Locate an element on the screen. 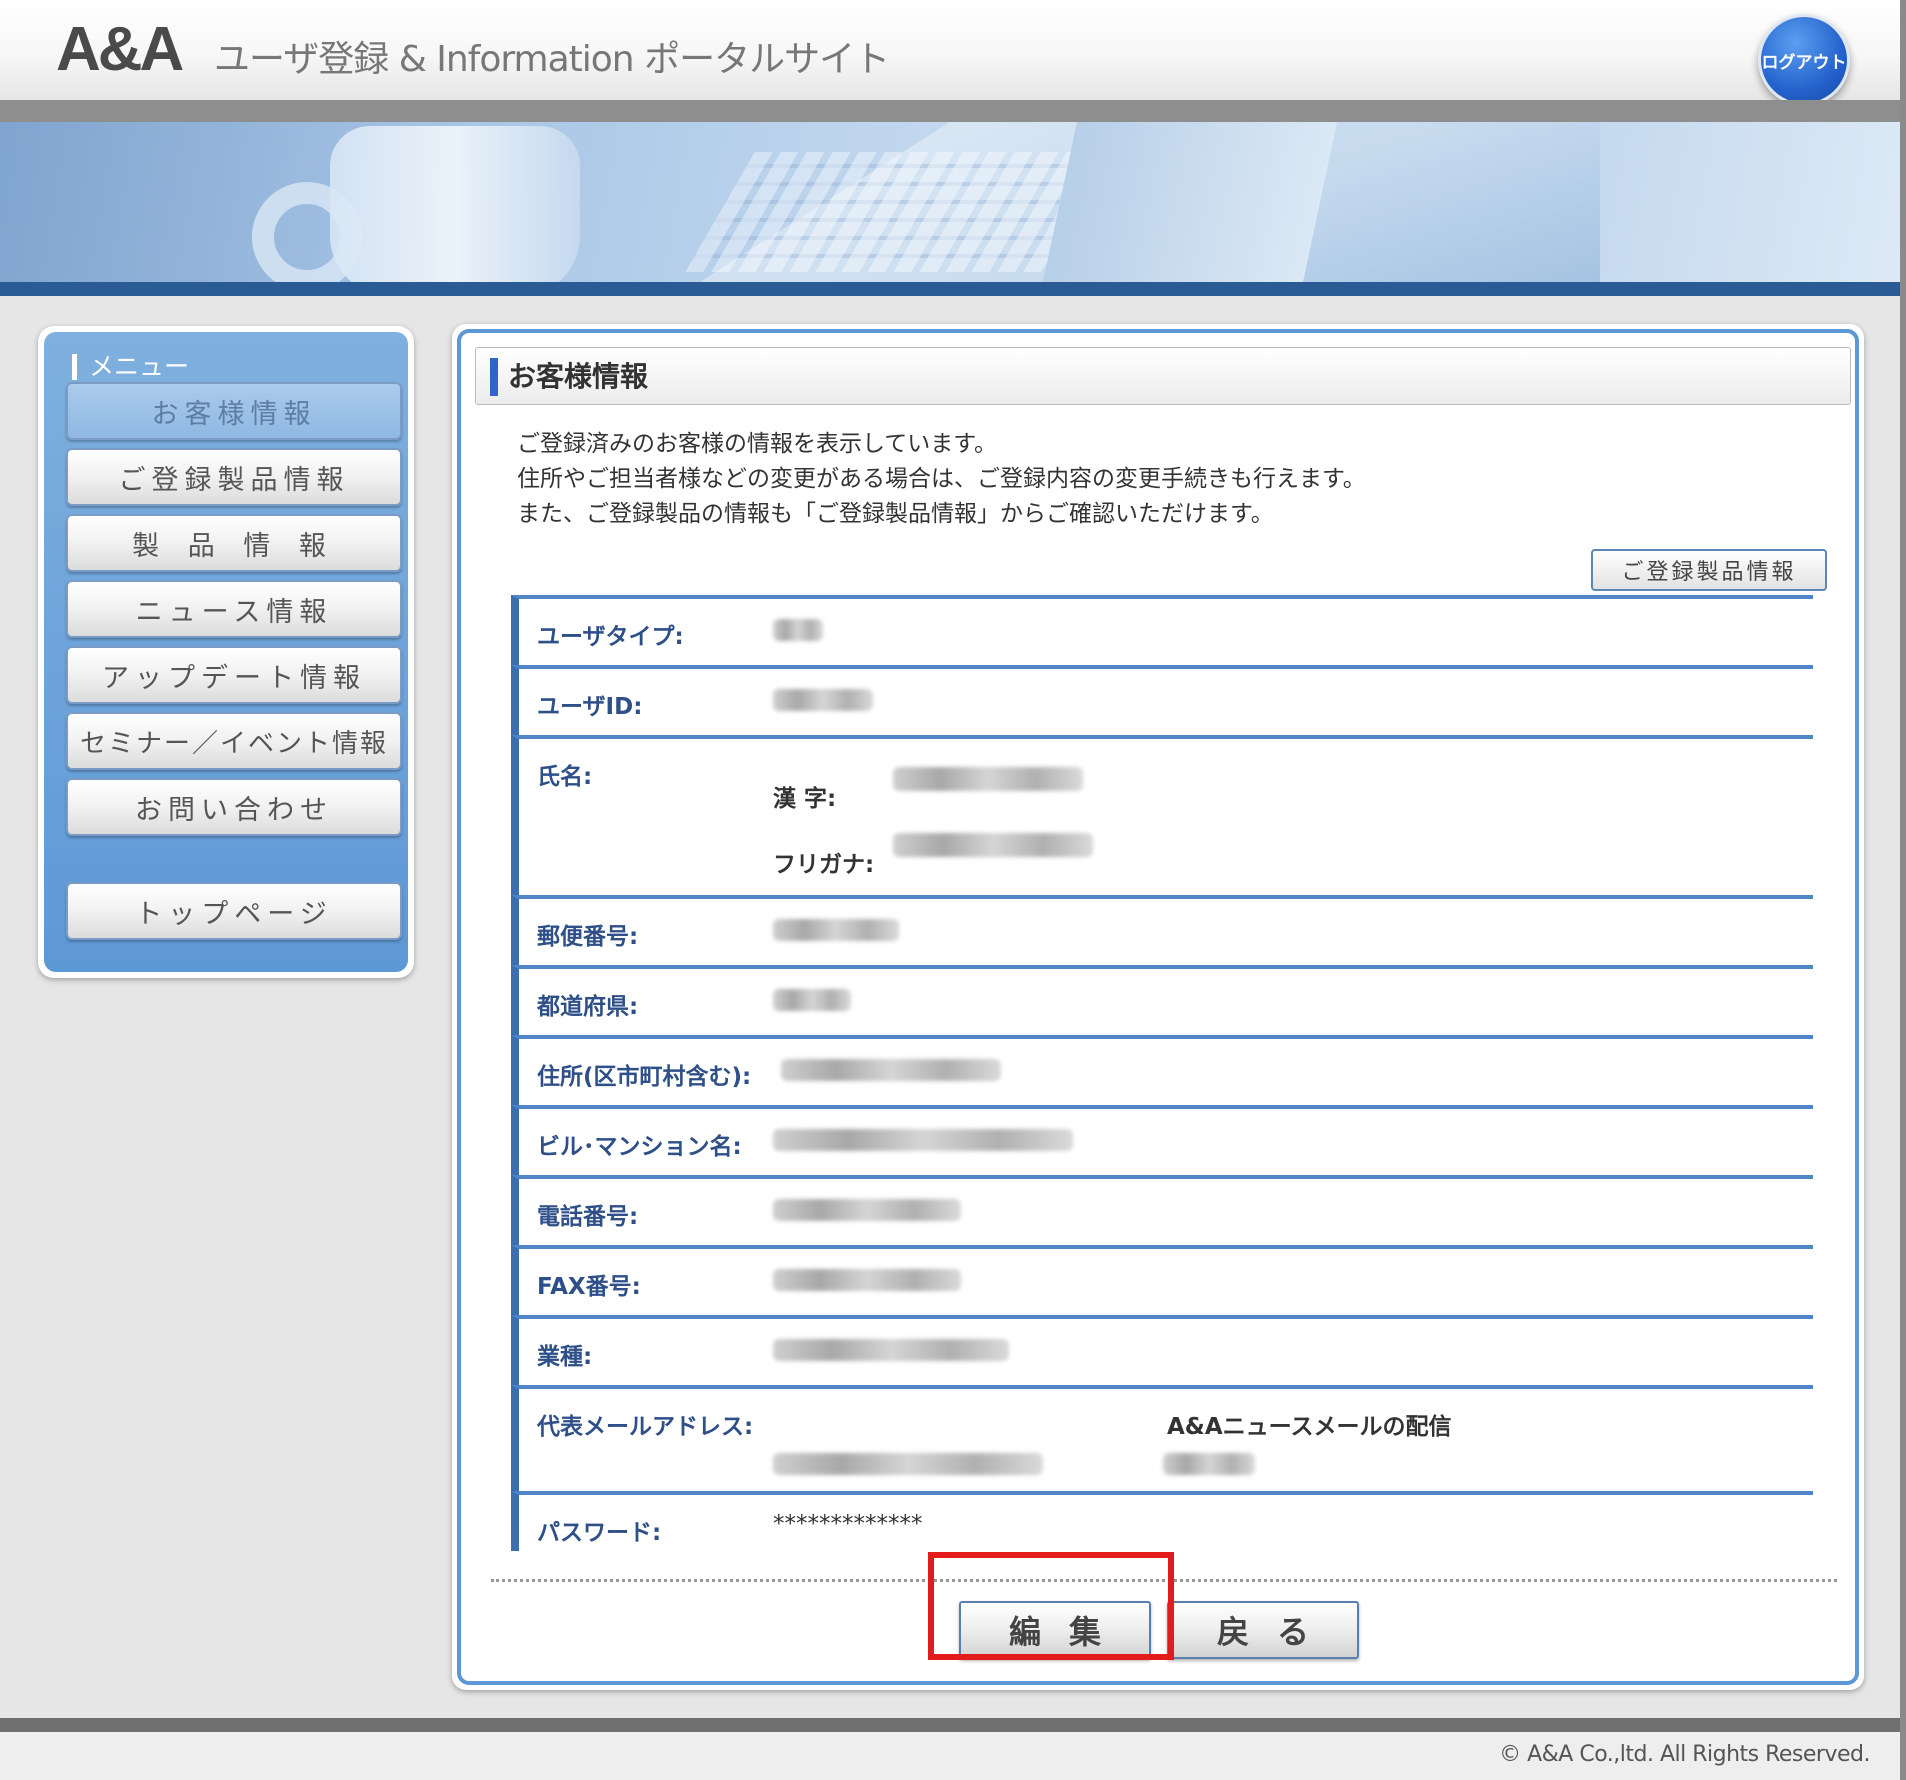 This screenshot has height=1780, width=1906. table-row-building: ビル･マンション名: is located at coordinates (1162, 1140).